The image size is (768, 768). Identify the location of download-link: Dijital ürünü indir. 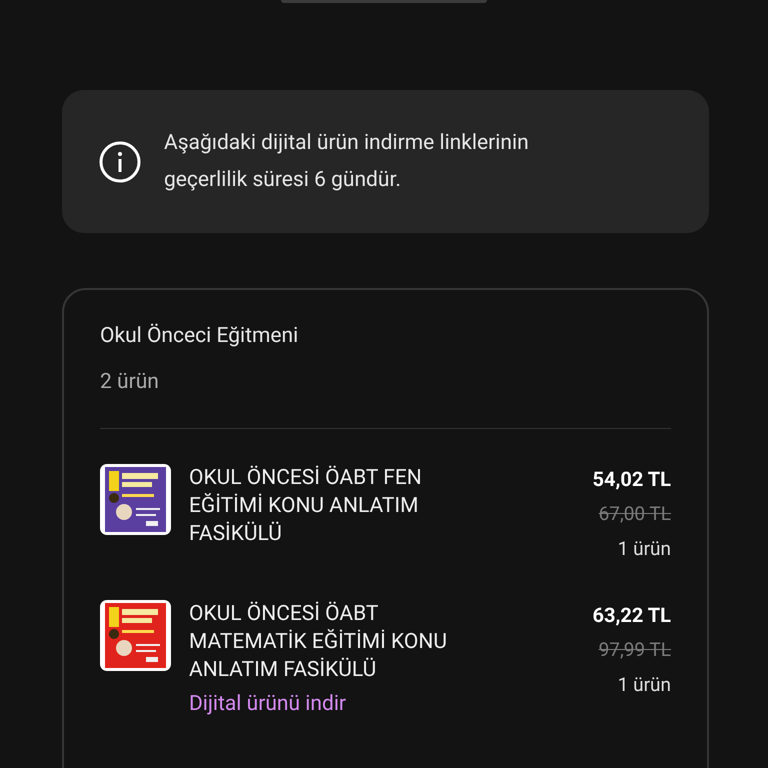
(382, 704).